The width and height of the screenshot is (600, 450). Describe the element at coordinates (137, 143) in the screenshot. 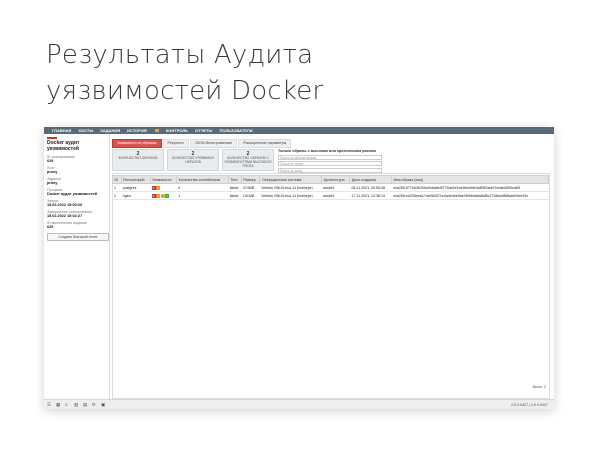

I see `tab-image-vulns: Уязвимости по образам` at that location.